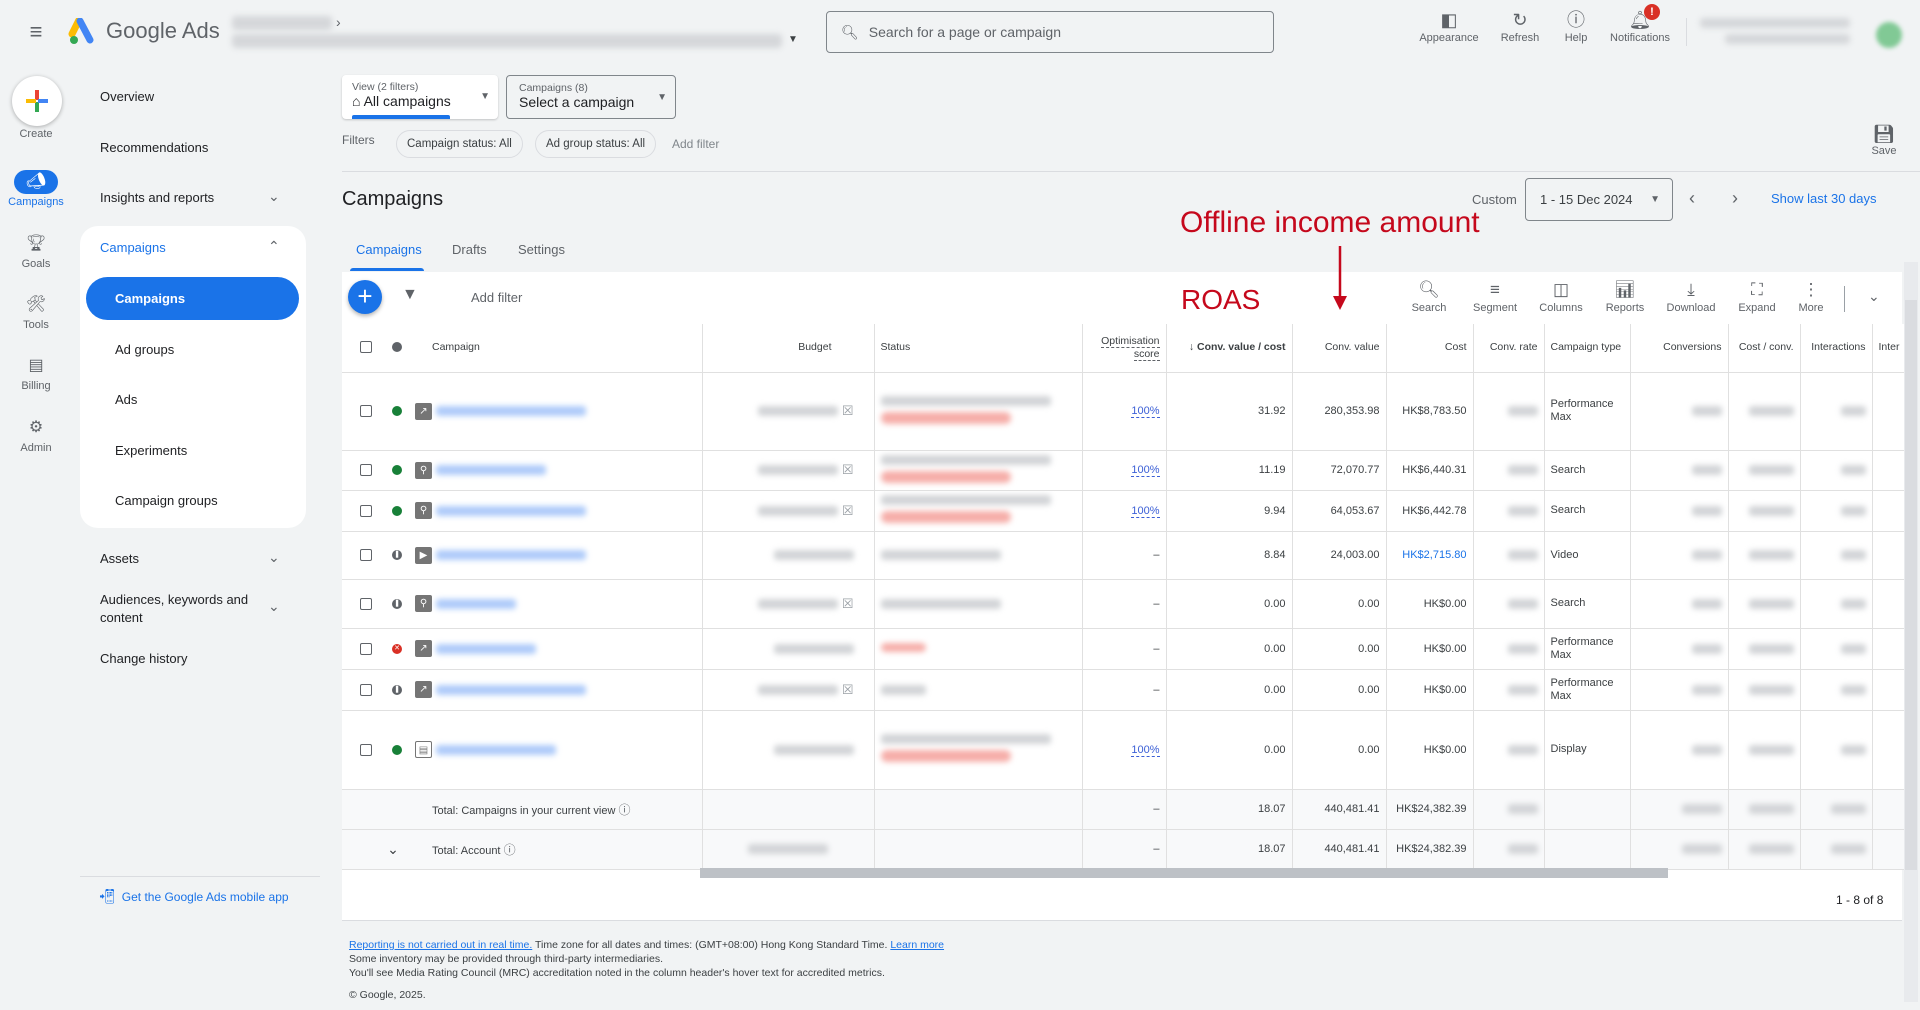 This screenshot has height=1010, width=1920. What do you see at coordinates (1124, 348) in the screenshot?
I see `col-optimisation-score: Optimisation score` at bounding box center [1124, 348].